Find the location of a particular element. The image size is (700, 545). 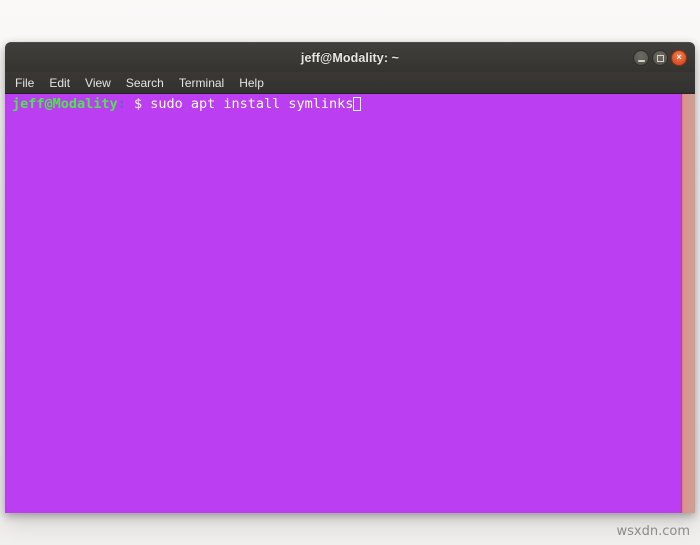

maximize-button is located at coordinates (660, 58).